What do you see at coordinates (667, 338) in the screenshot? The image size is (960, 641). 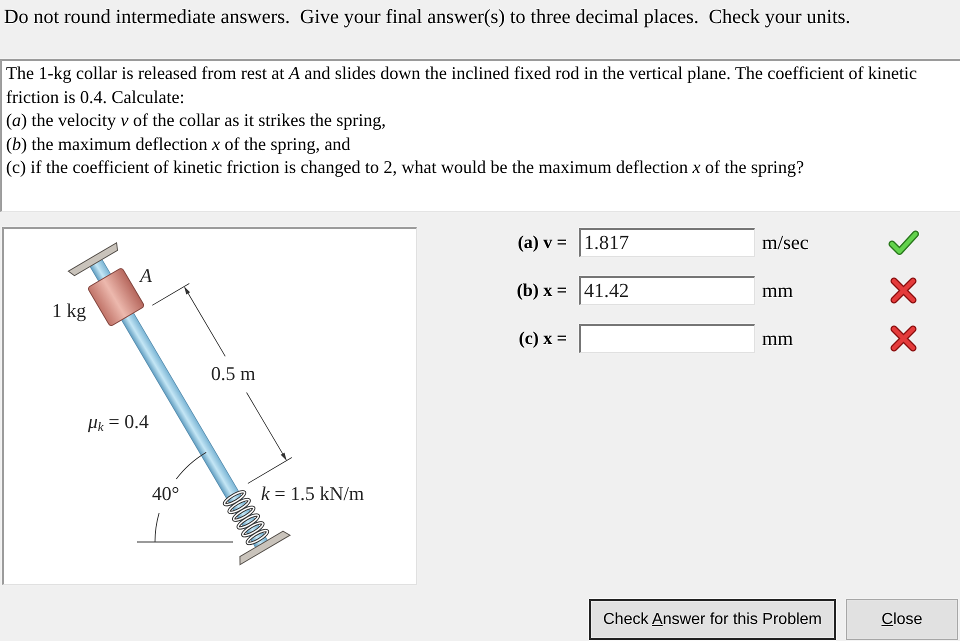 I see `answer-field` at bounding box center [667, 338].